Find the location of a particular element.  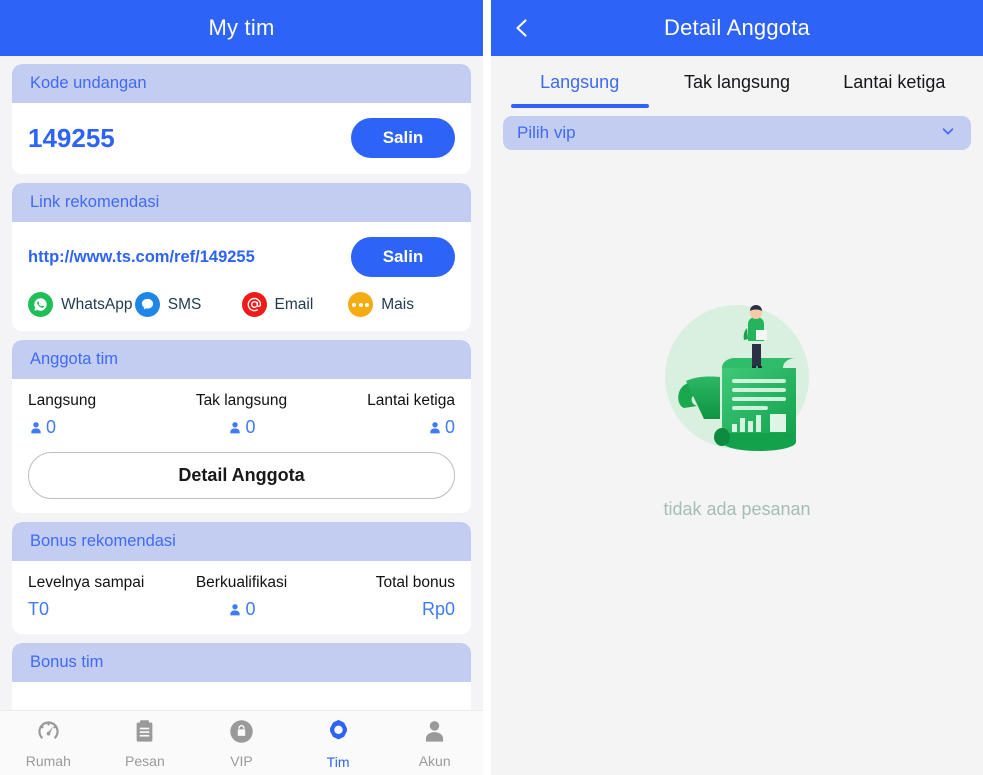

referral-bonus-card-header: Bonus rekomendasi is located at coordinates (241, 541).